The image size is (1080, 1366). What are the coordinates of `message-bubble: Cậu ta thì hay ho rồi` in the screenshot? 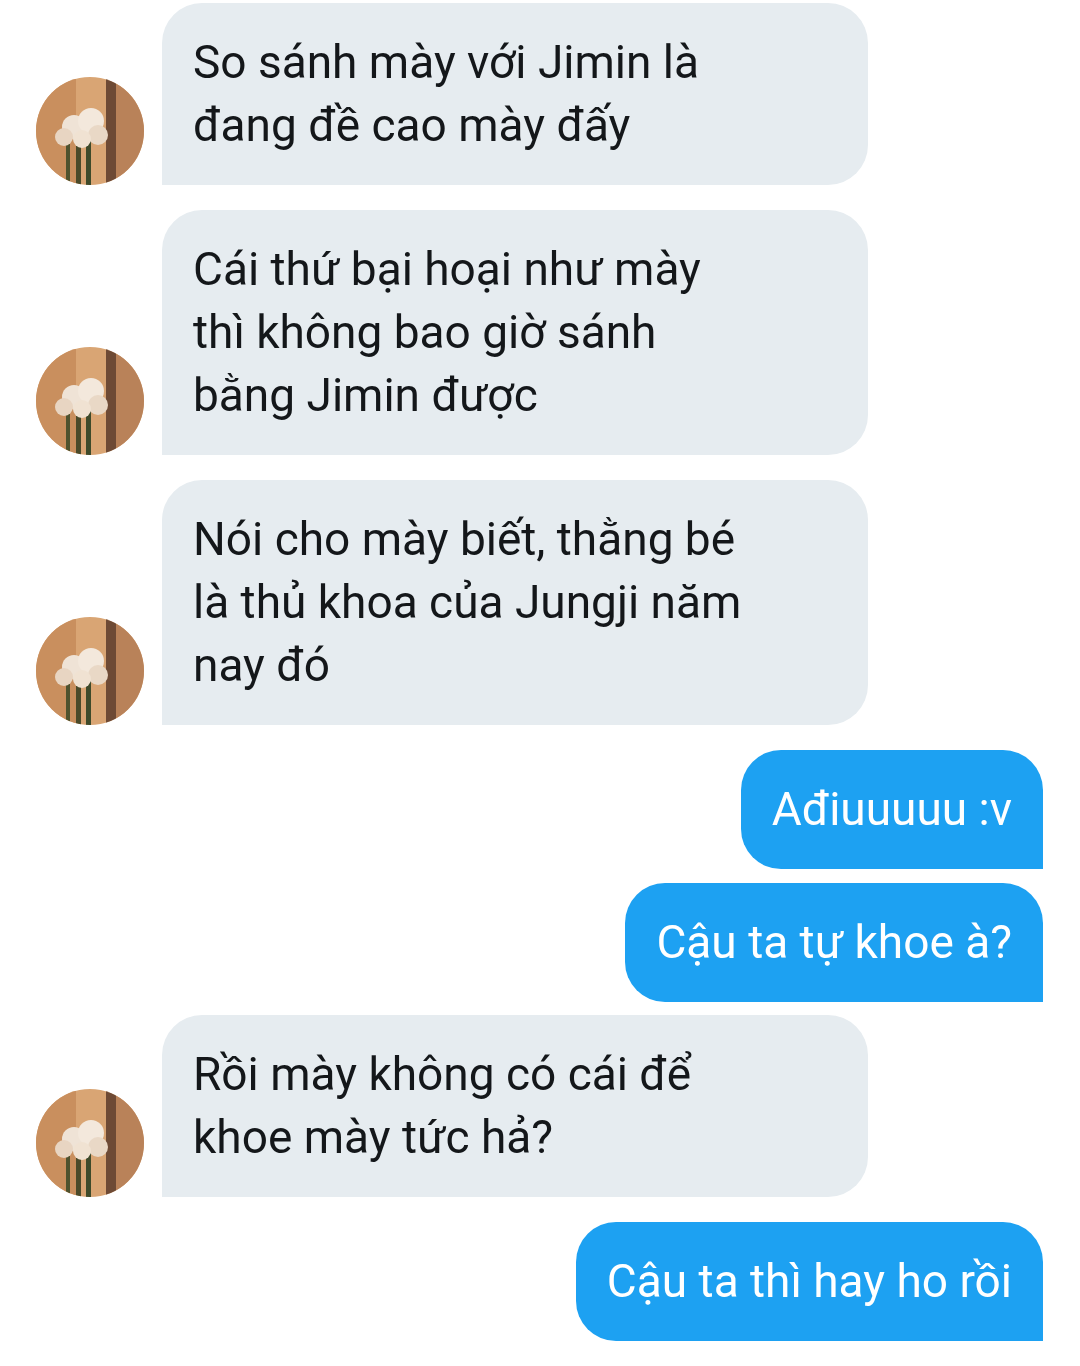 It's located at (809, 1281).